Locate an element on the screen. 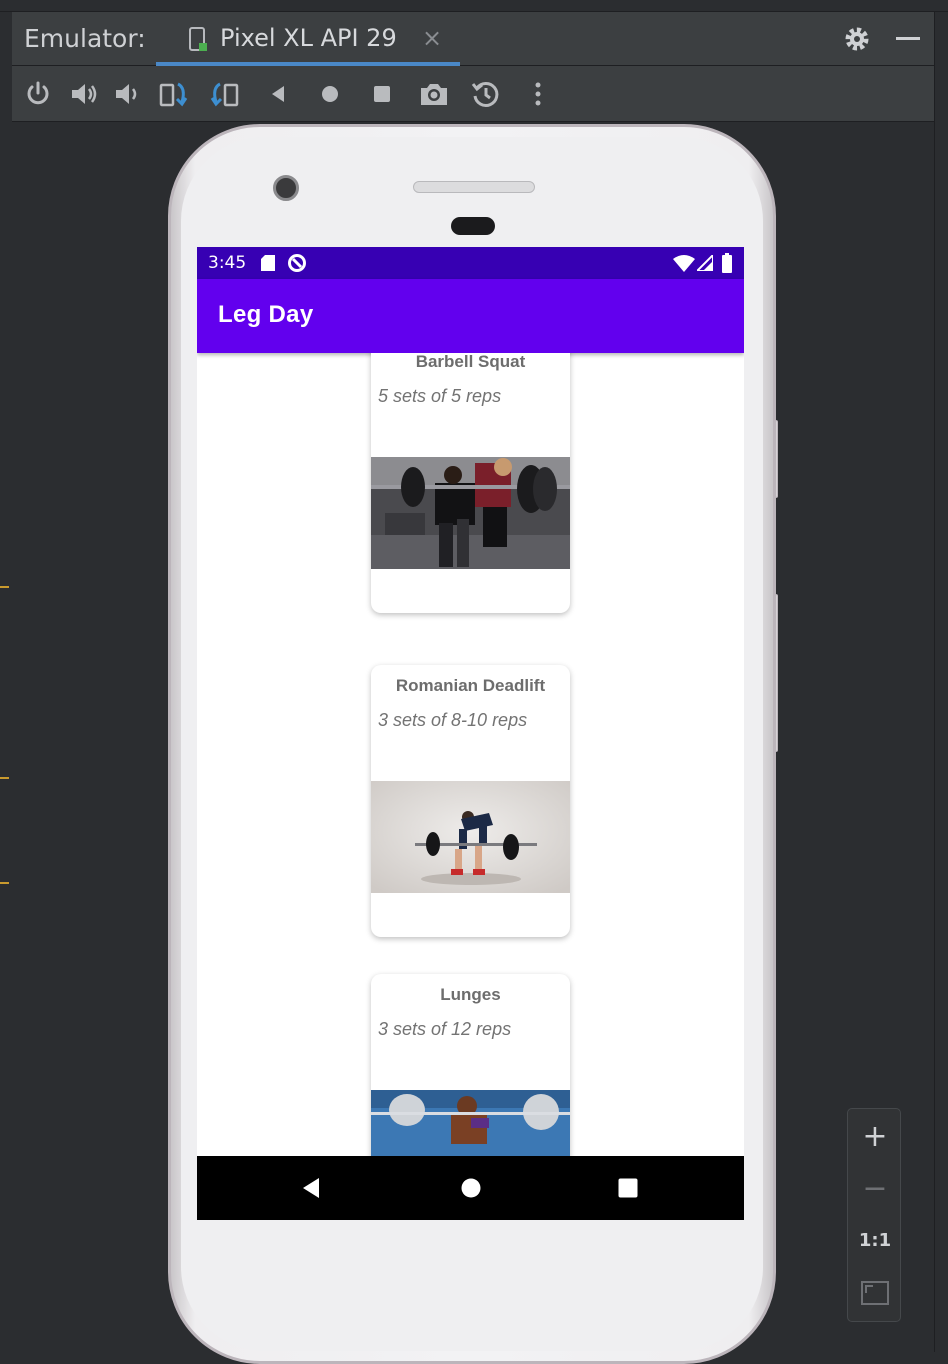 The width and height of the screenshot is (948, 1364). exercise-name: Barbell Squat is located at coordinates (470, 362).